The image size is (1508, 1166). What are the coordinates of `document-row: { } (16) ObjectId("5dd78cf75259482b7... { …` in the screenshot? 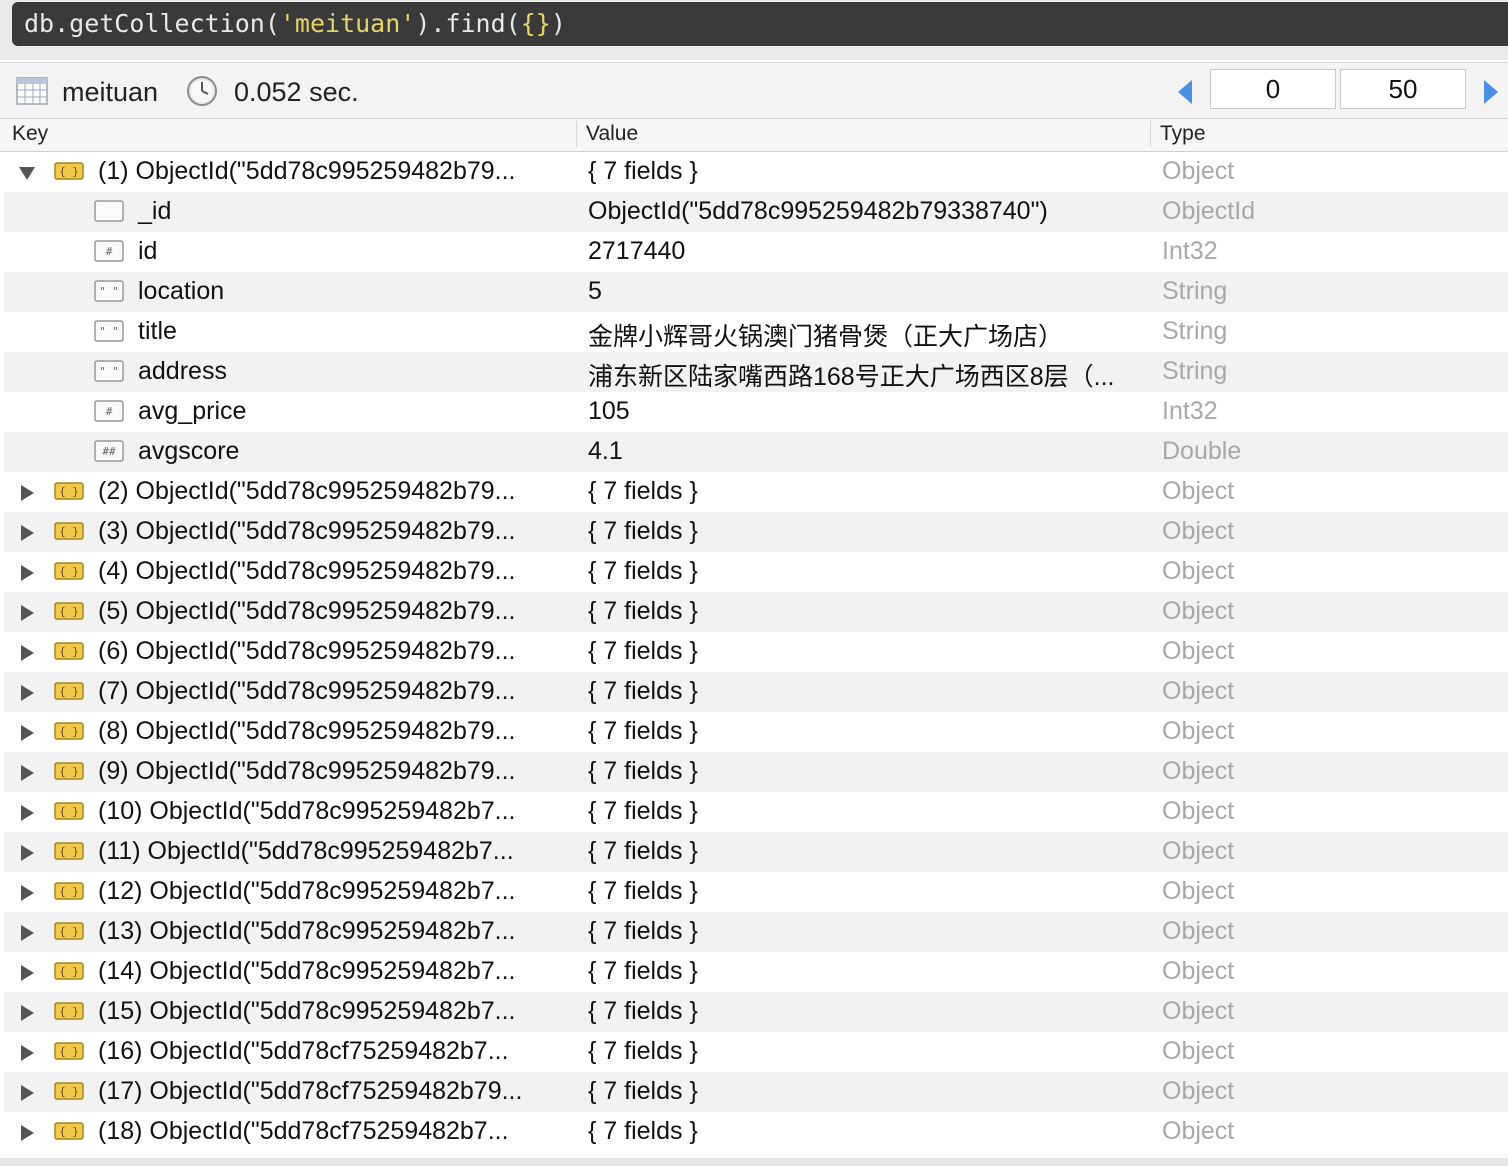 It's located at (756, 1052).